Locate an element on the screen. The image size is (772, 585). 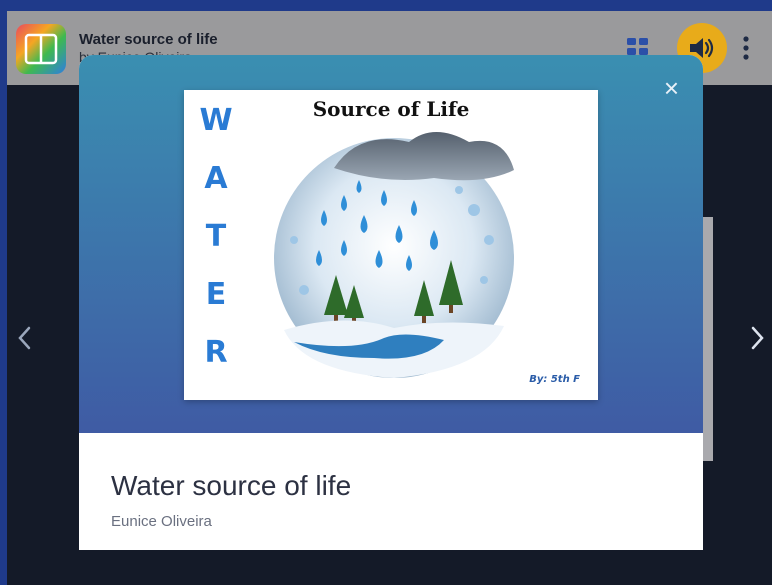
cover-letter-t: T is located at coordinates (216, 236).